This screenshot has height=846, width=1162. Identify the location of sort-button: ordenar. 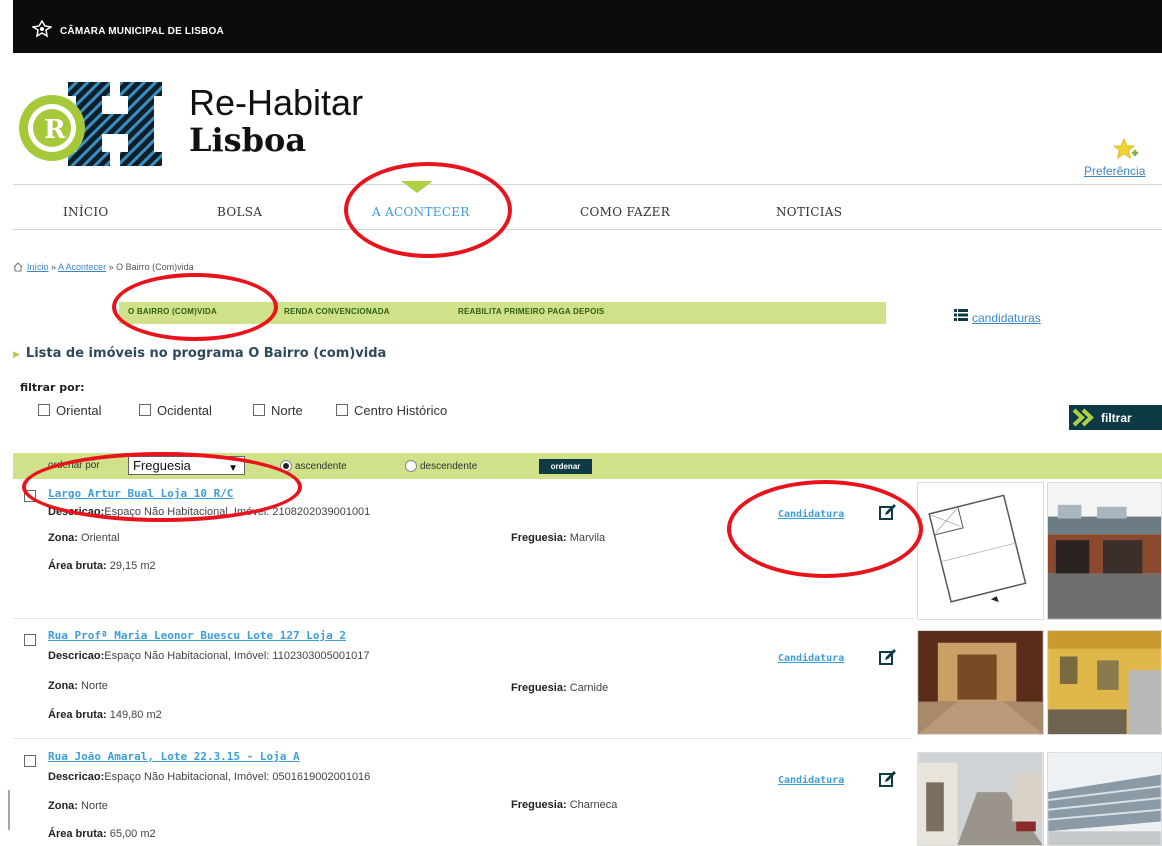
(565, 466).